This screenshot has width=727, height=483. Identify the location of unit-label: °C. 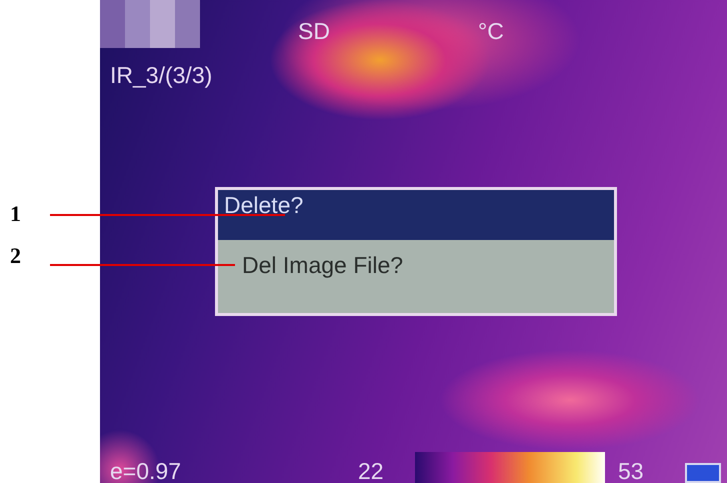
(491, 31).